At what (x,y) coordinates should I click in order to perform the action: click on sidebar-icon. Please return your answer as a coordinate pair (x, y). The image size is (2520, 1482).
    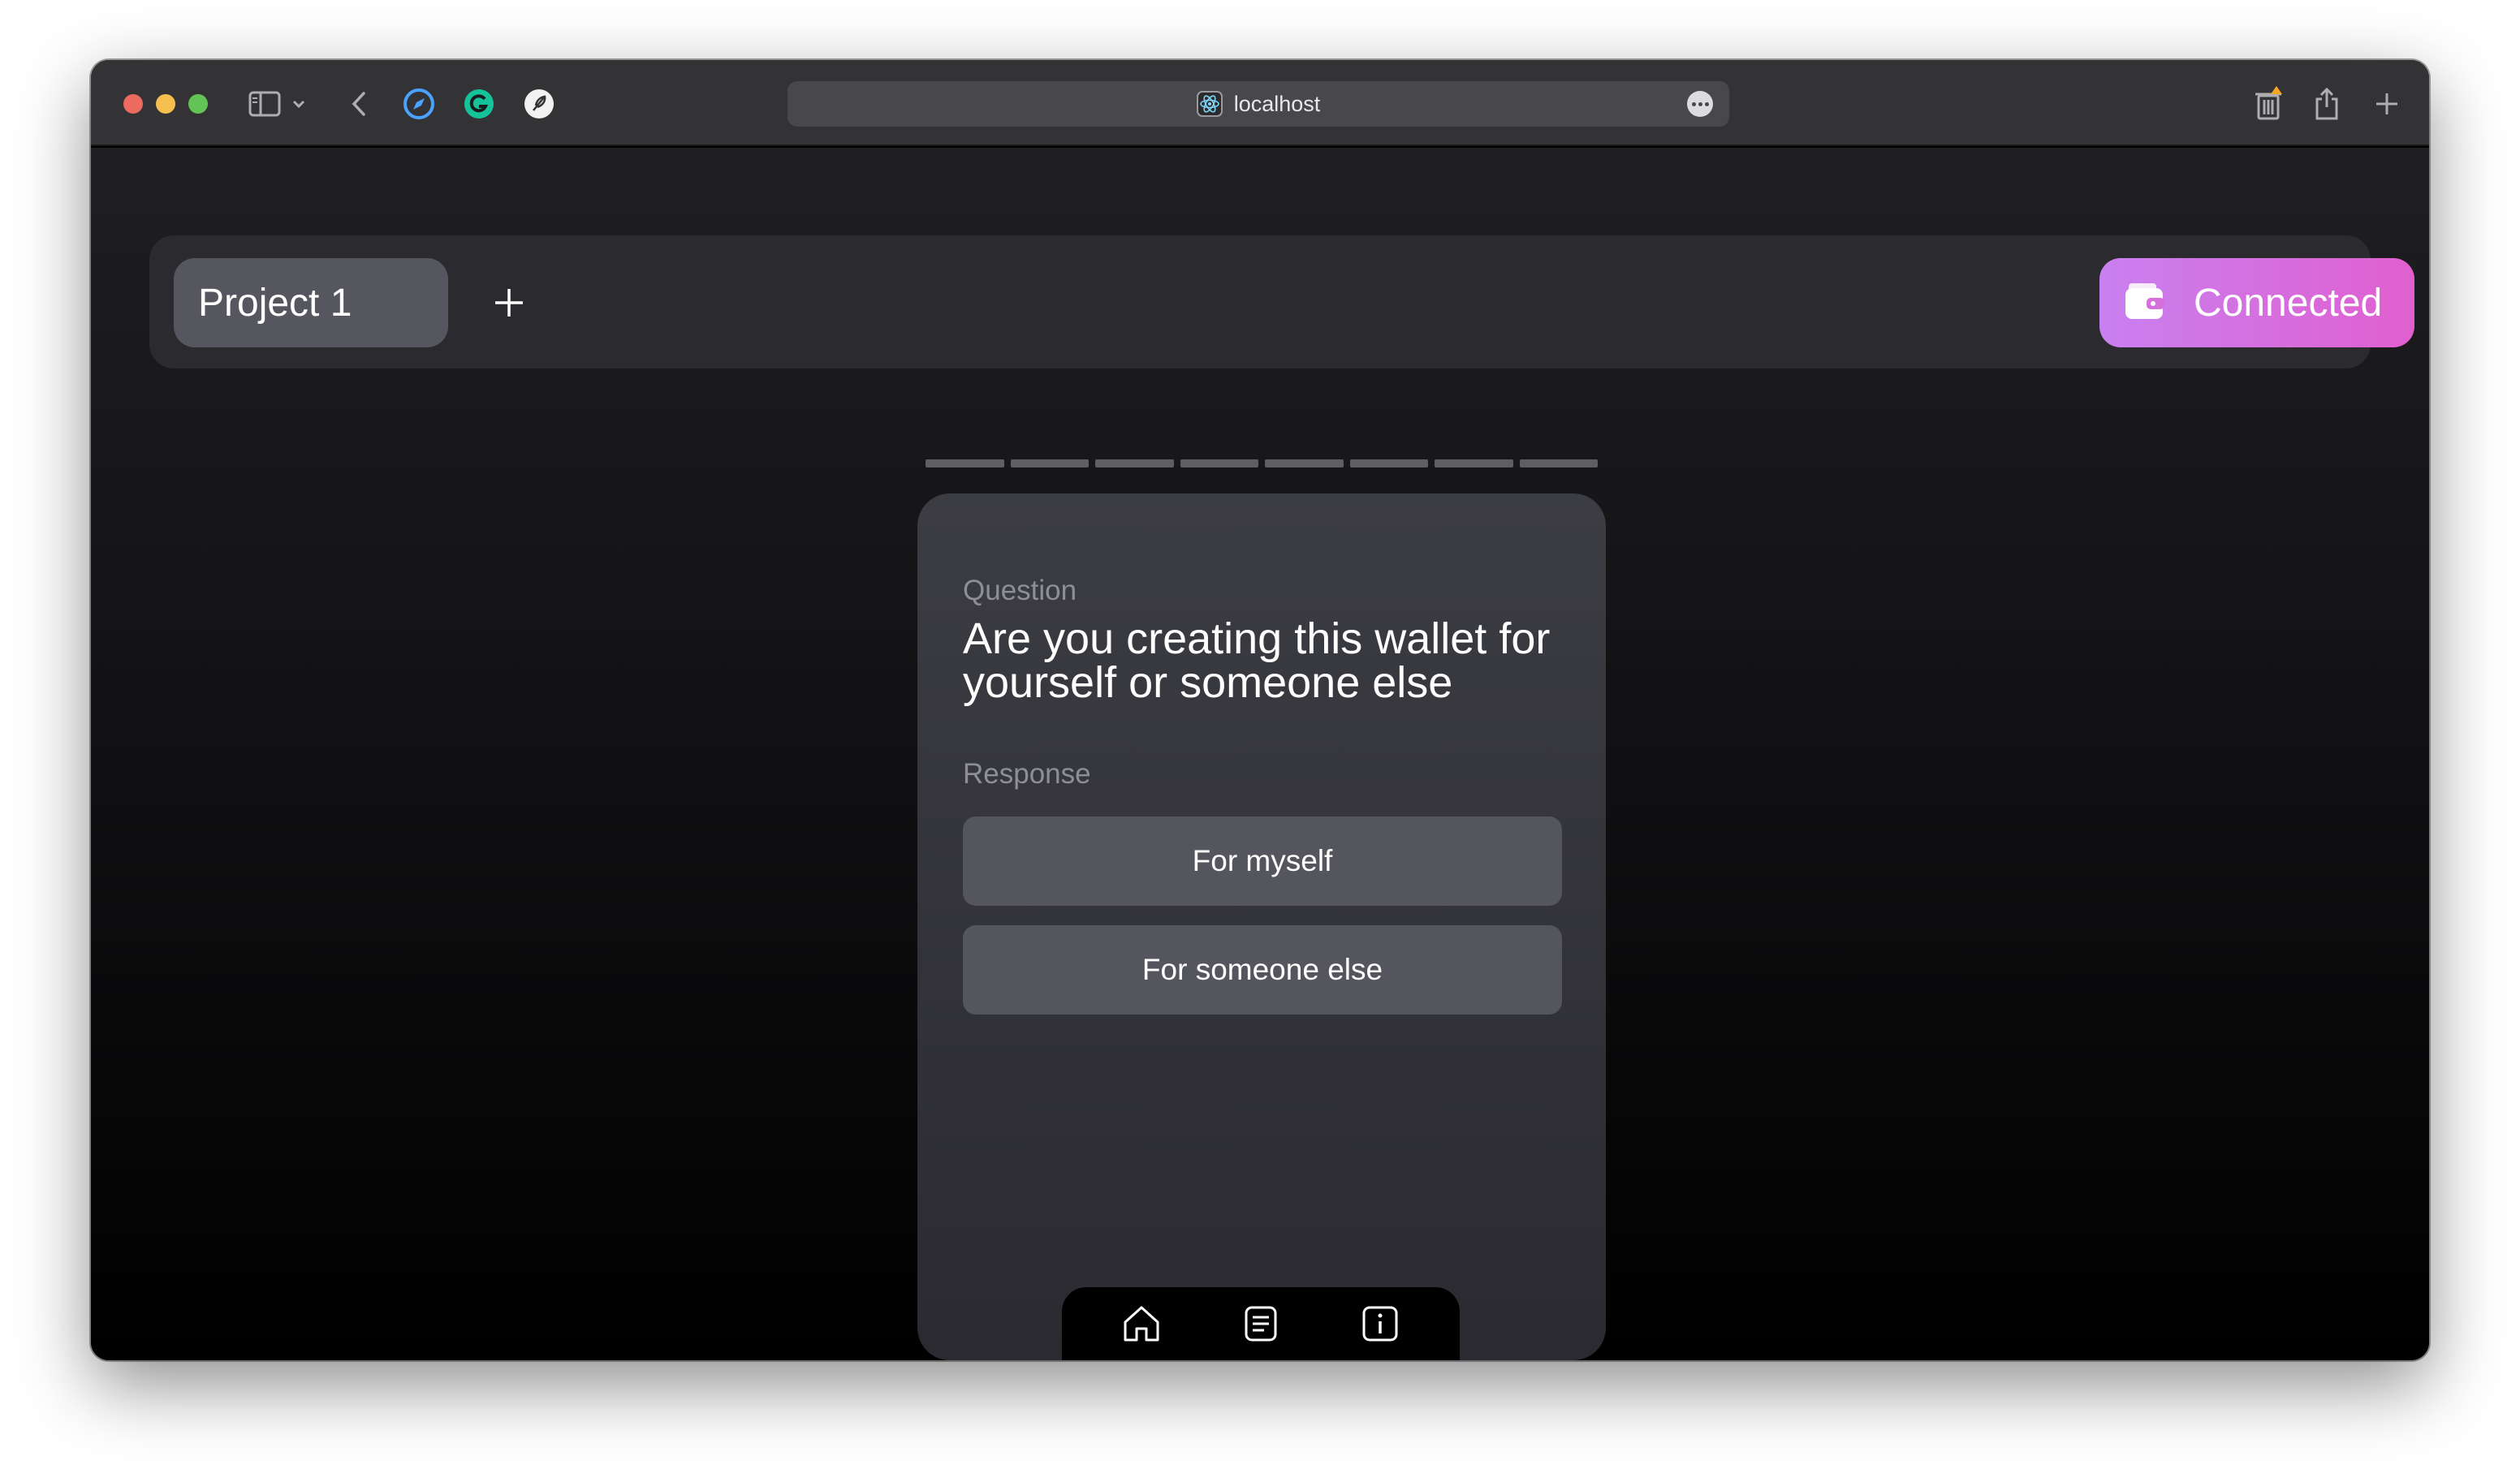
    Looking at the image, I should click on (264, 103).